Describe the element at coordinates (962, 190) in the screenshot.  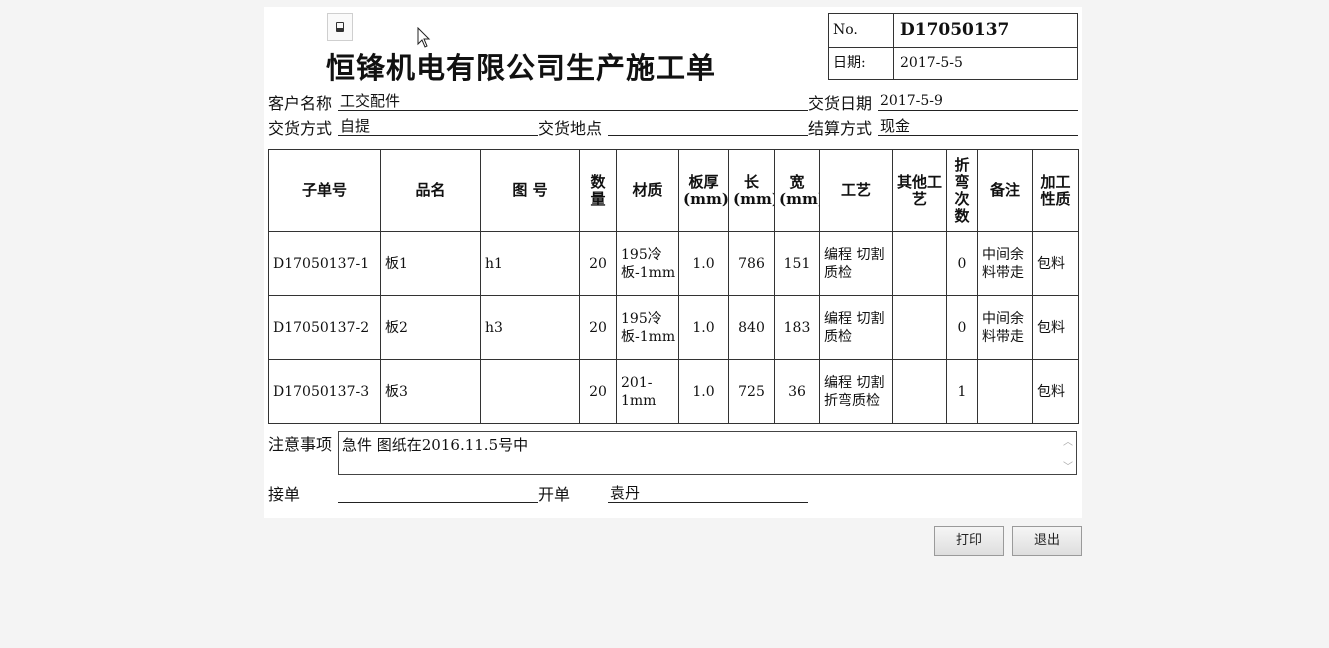
I see `col-header-bend-count: 折弯次数` at that location.